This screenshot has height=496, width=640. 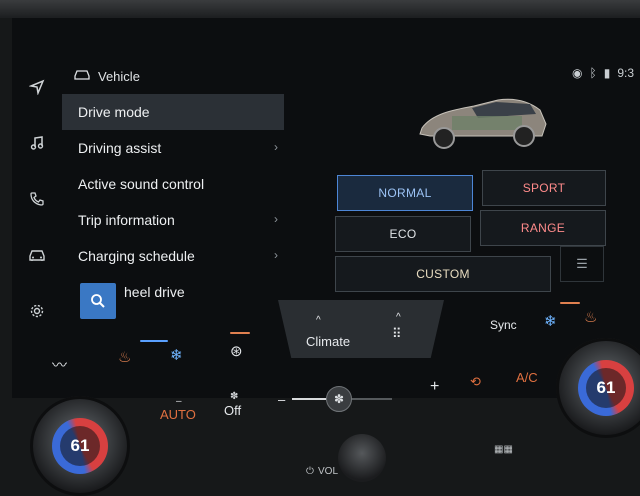 What do you see at coordinates (37, 143) in the screenshot?
I see `music-icon` at bounding box center [37, 143].